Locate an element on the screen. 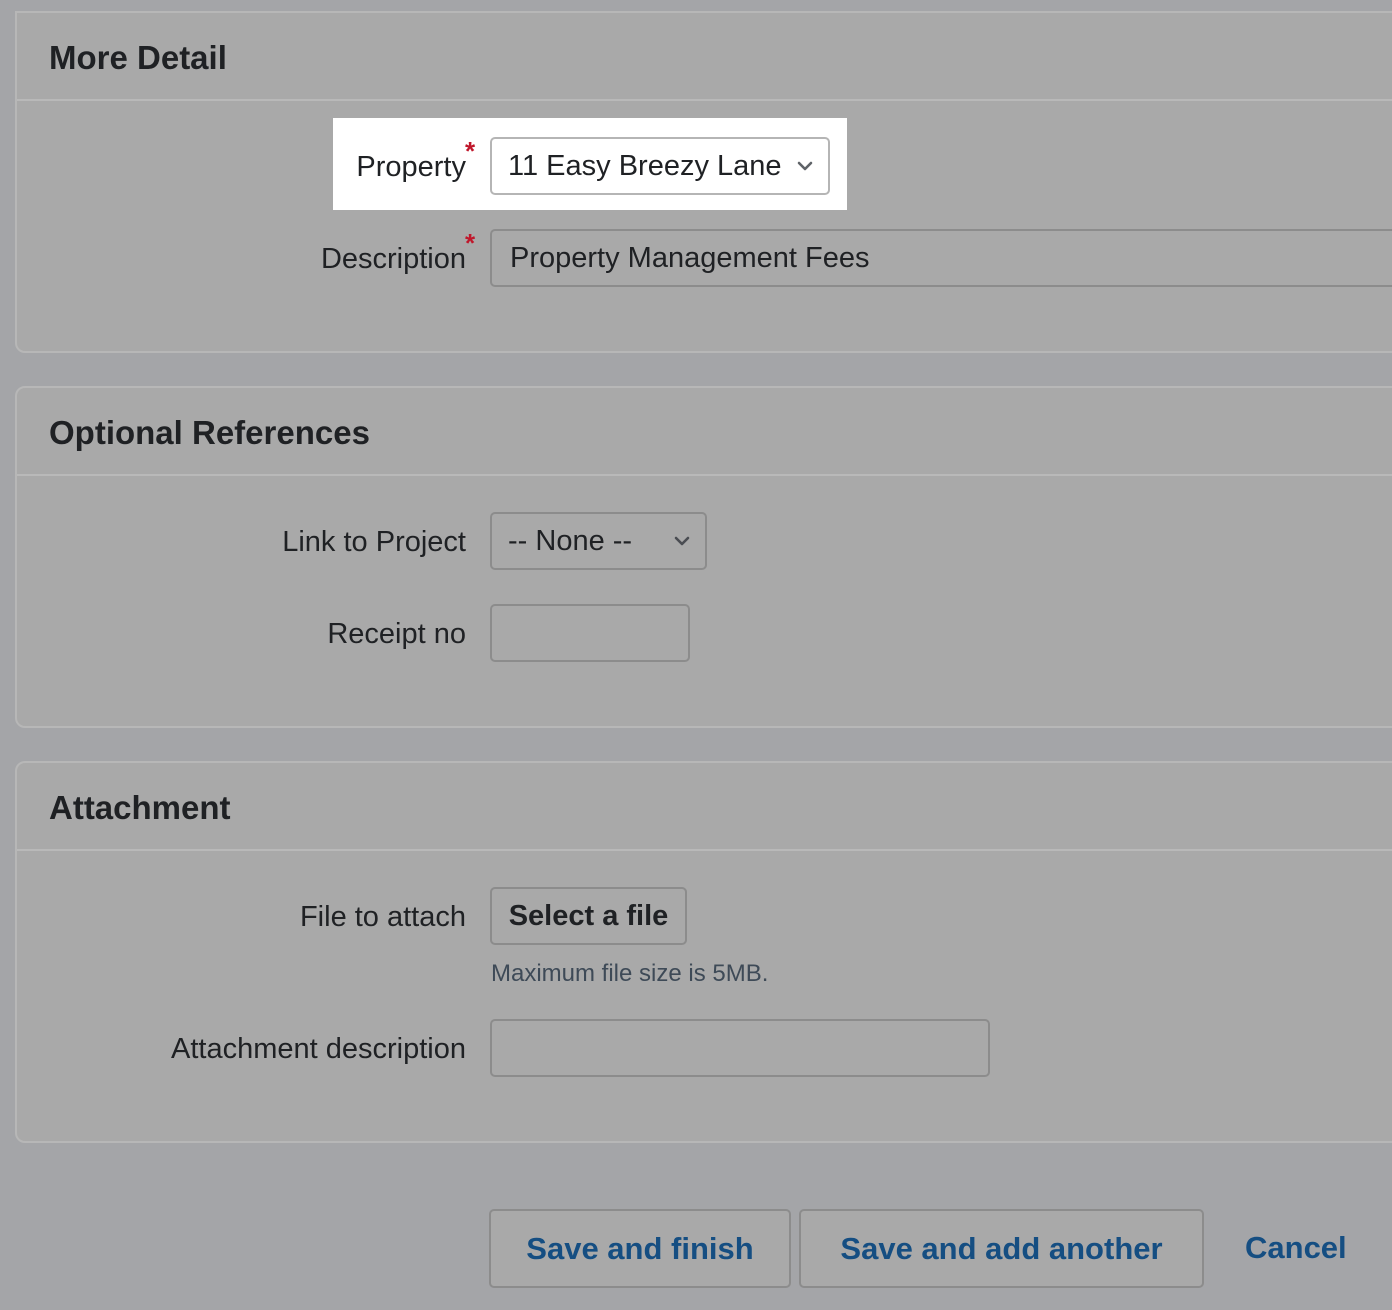  more-detail-header: More Detail is located at coordinates (704, 57).